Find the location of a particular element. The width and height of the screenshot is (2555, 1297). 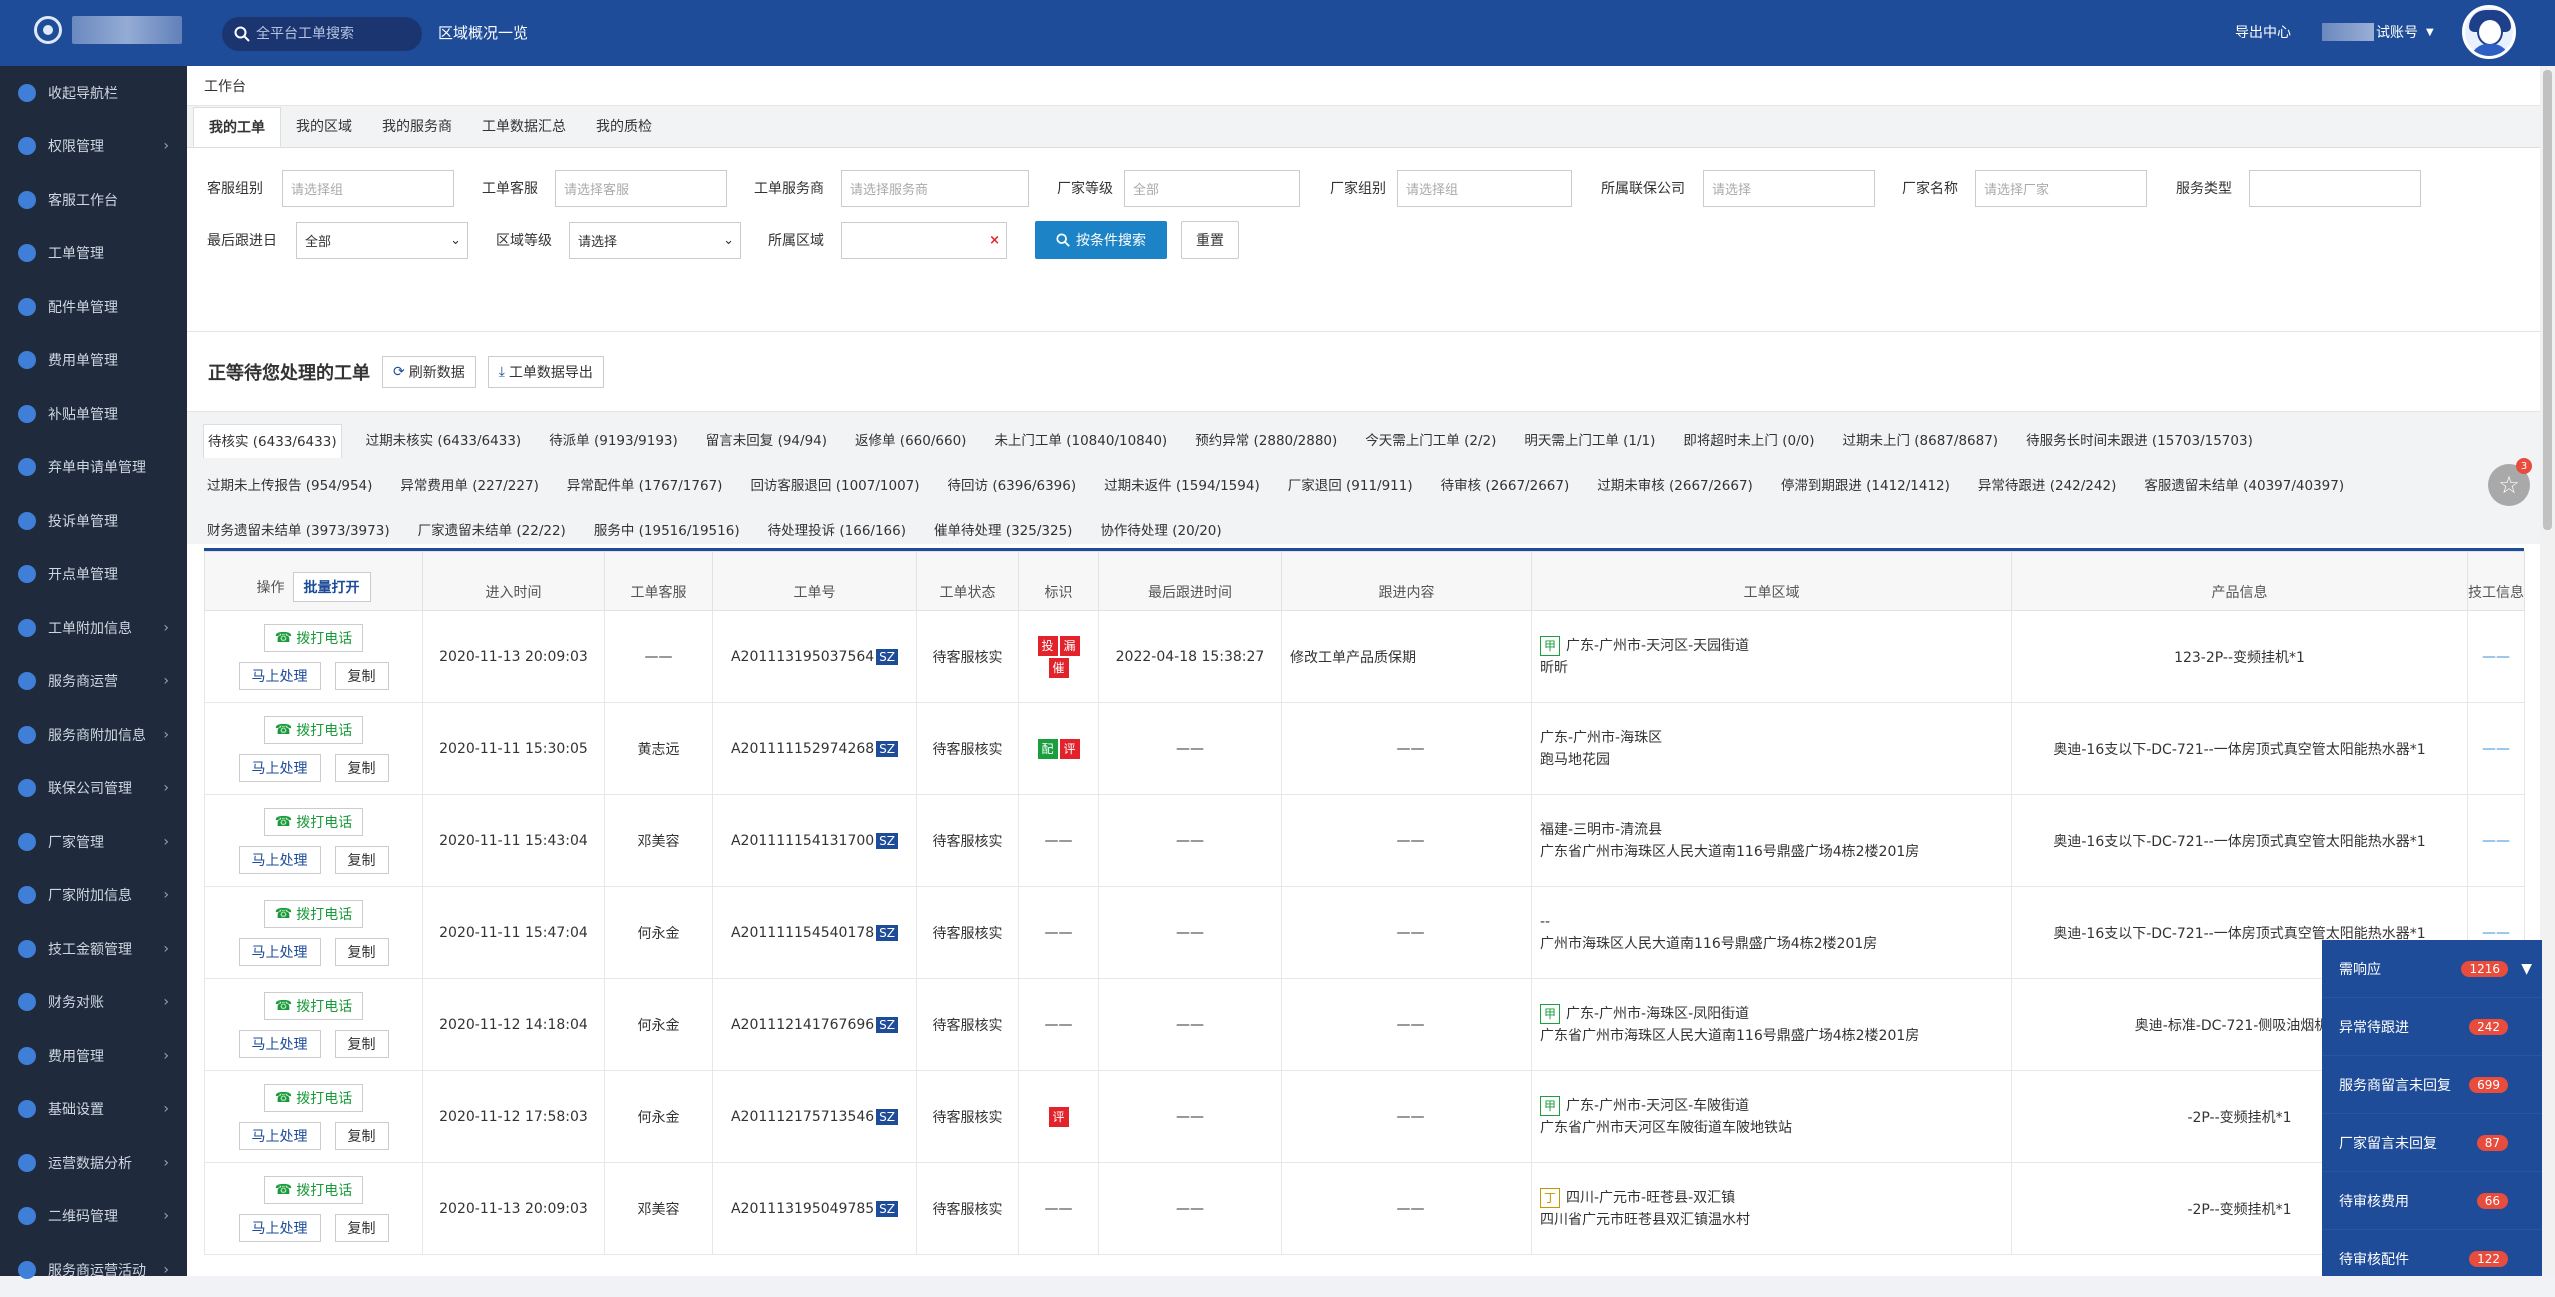

collapse-icon: ▼ is located at coordinates (2526, 969).